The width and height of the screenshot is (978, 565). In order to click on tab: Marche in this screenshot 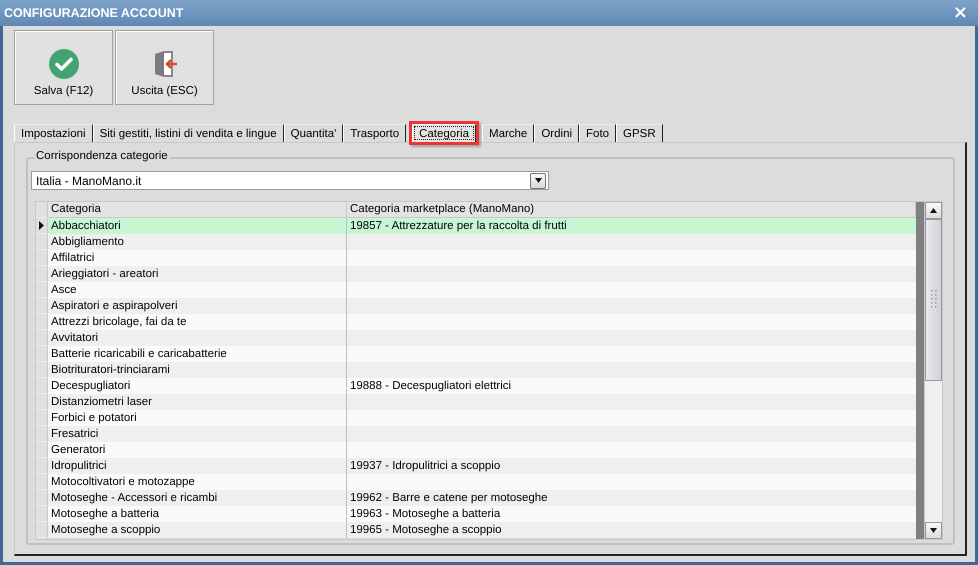, I will do `click(508, 133)`.